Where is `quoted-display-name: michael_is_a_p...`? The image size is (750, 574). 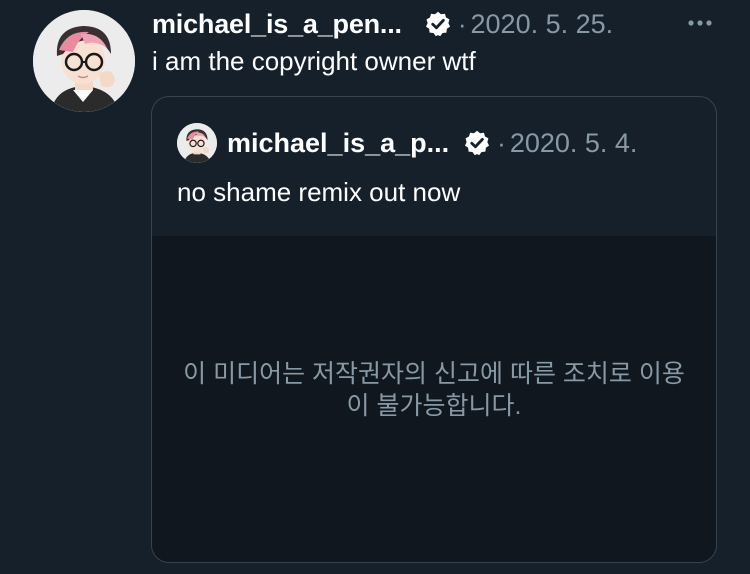
quoted-display-name: michael_is_a_p... is located at coordinates (338, 142).